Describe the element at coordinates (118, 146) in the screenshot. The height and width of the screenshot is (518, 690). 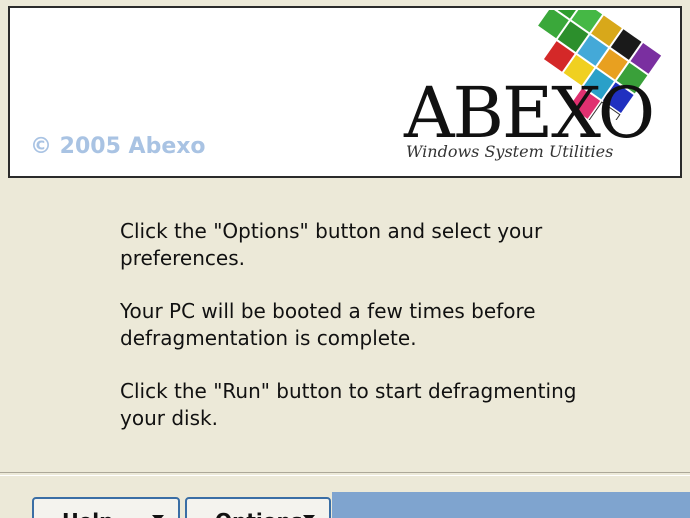
I see `copyright-text: © 2005 Abexo` at that location.